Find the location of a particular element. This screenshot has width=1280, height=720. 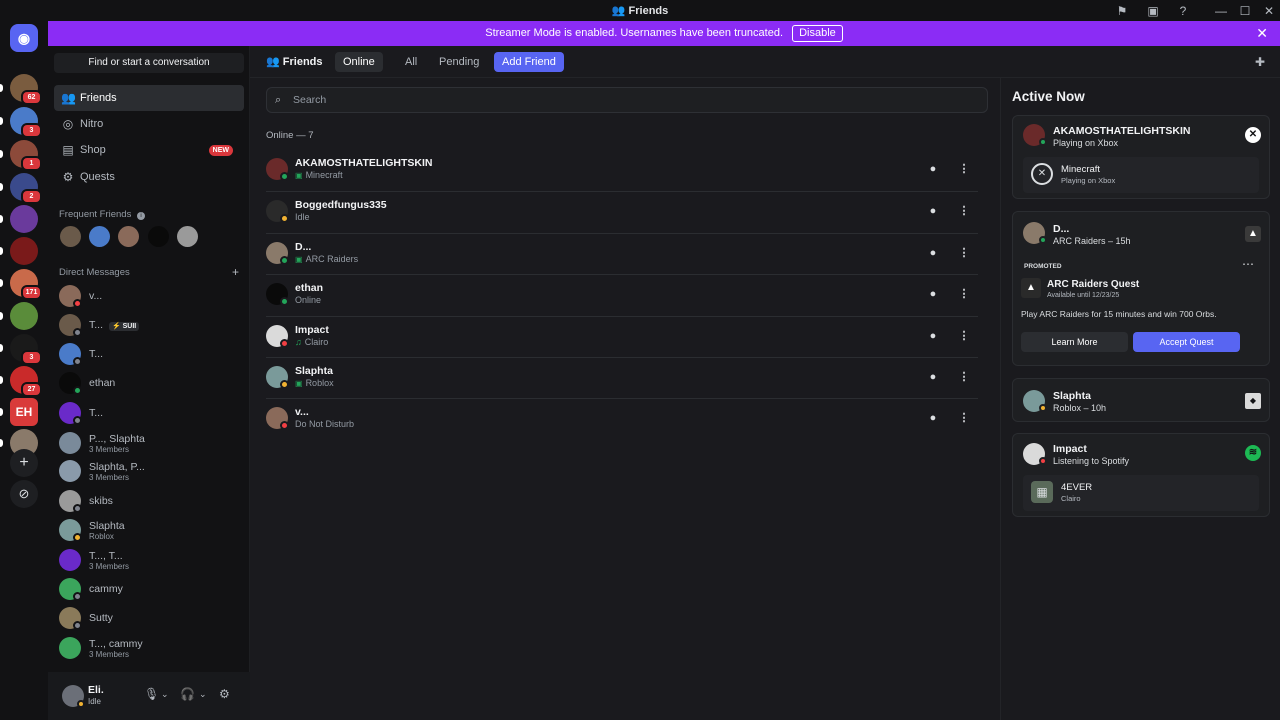

roblox-icon: ◆ is located at coordinates (1253, 401).